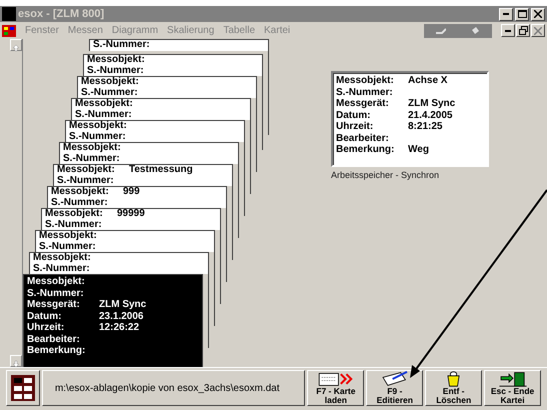 This screenshot has height=410, width=547. I want to click on card-field: Datum: 23.1.2006, so click(113, 316).